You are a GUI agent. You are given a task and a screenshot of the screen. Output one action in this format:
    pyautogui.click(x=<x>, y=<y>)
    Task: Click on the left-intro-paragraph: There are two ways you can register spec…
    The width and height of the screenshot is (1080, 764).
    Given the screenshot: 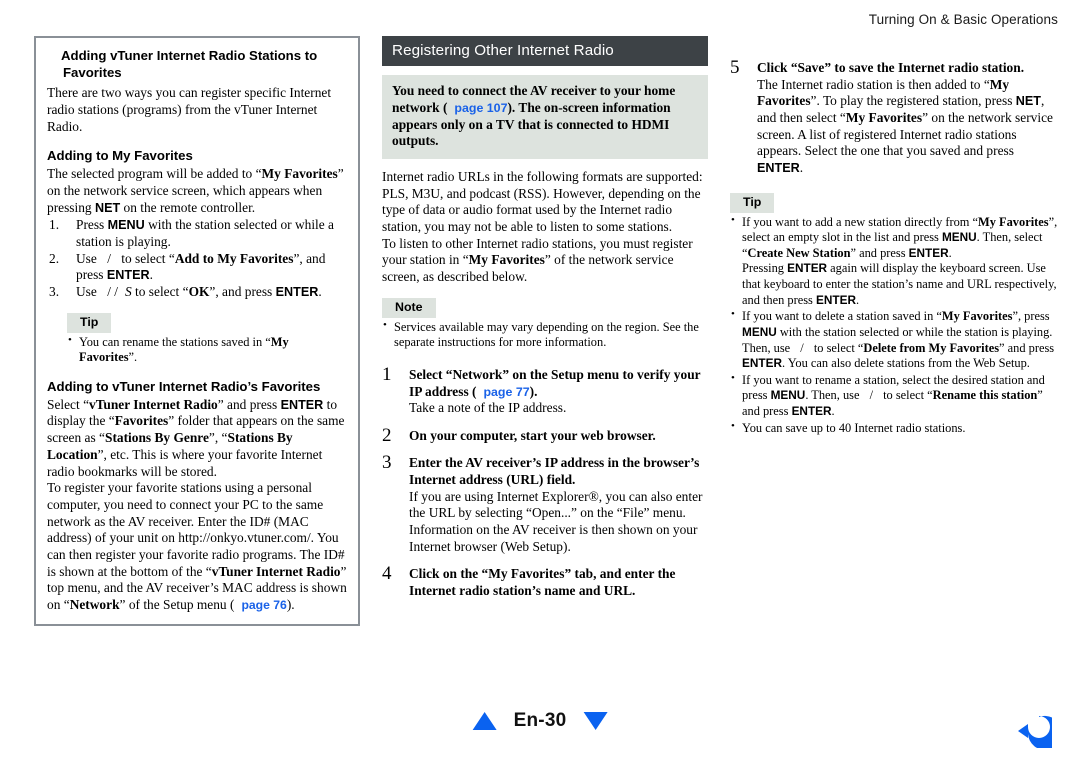 What is the action you would take?
    pyautogui.click(x=189, y=109)
    